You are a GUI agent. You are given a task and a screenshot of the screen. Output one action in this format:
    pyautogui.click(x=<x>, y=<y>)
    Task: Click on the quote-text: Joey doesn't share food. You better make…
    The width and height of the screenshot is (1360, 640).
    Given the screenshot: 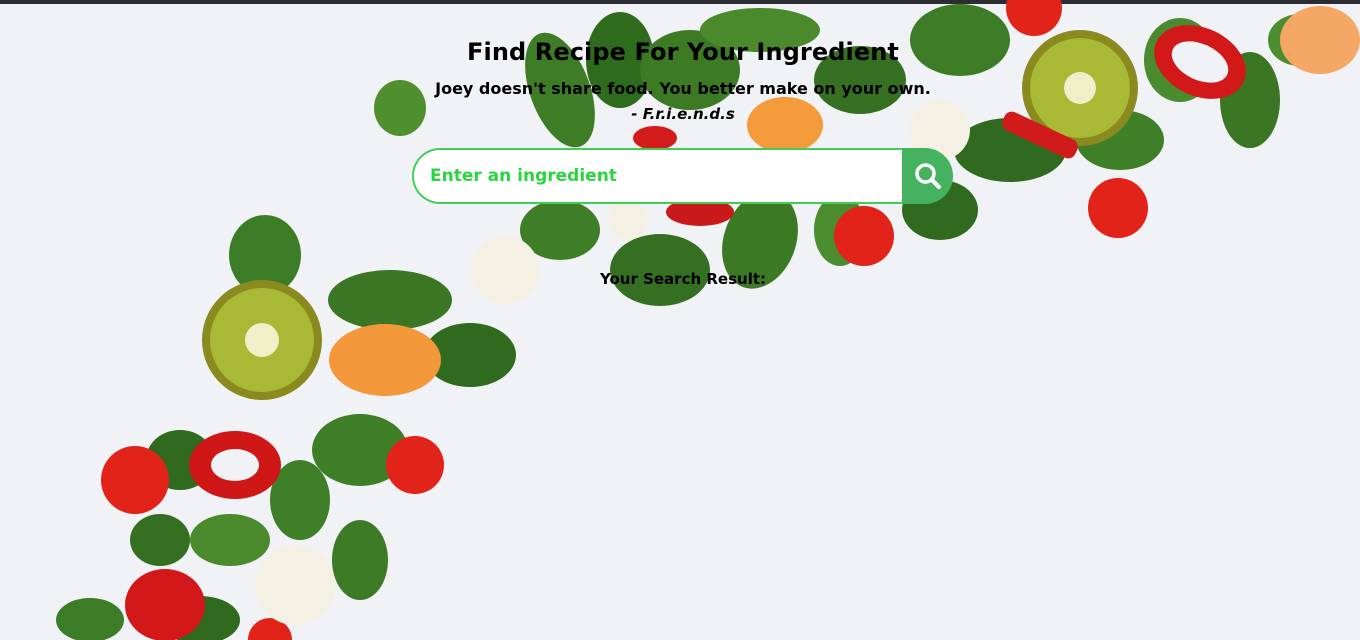 What is the action you would take?
    pyautogui.click(x=683, y=88)
    